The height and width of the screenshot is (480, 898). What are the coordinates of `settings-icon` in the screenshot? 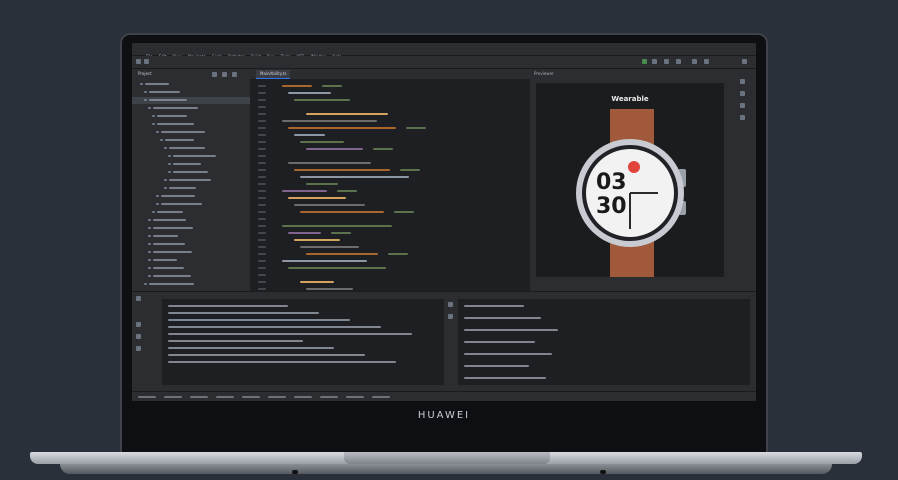 It's located at (694, 61).